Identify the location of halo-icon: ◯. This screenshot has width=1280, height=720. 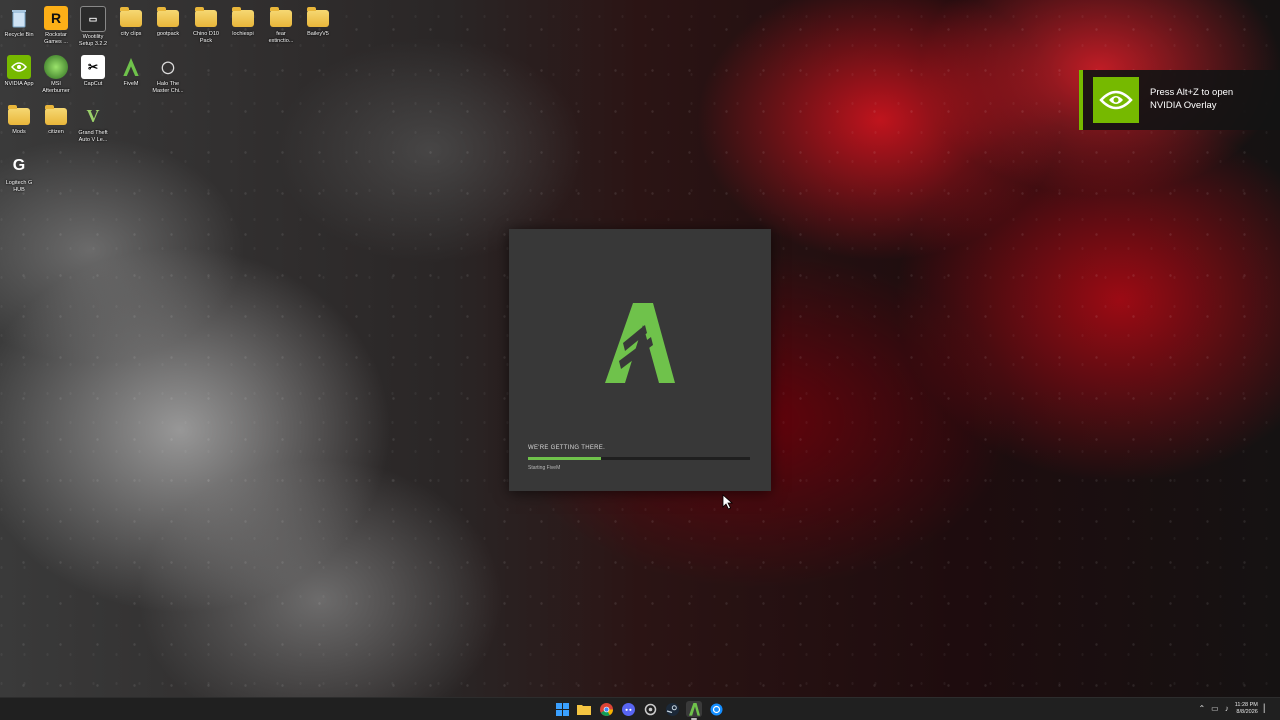
(168, 67).